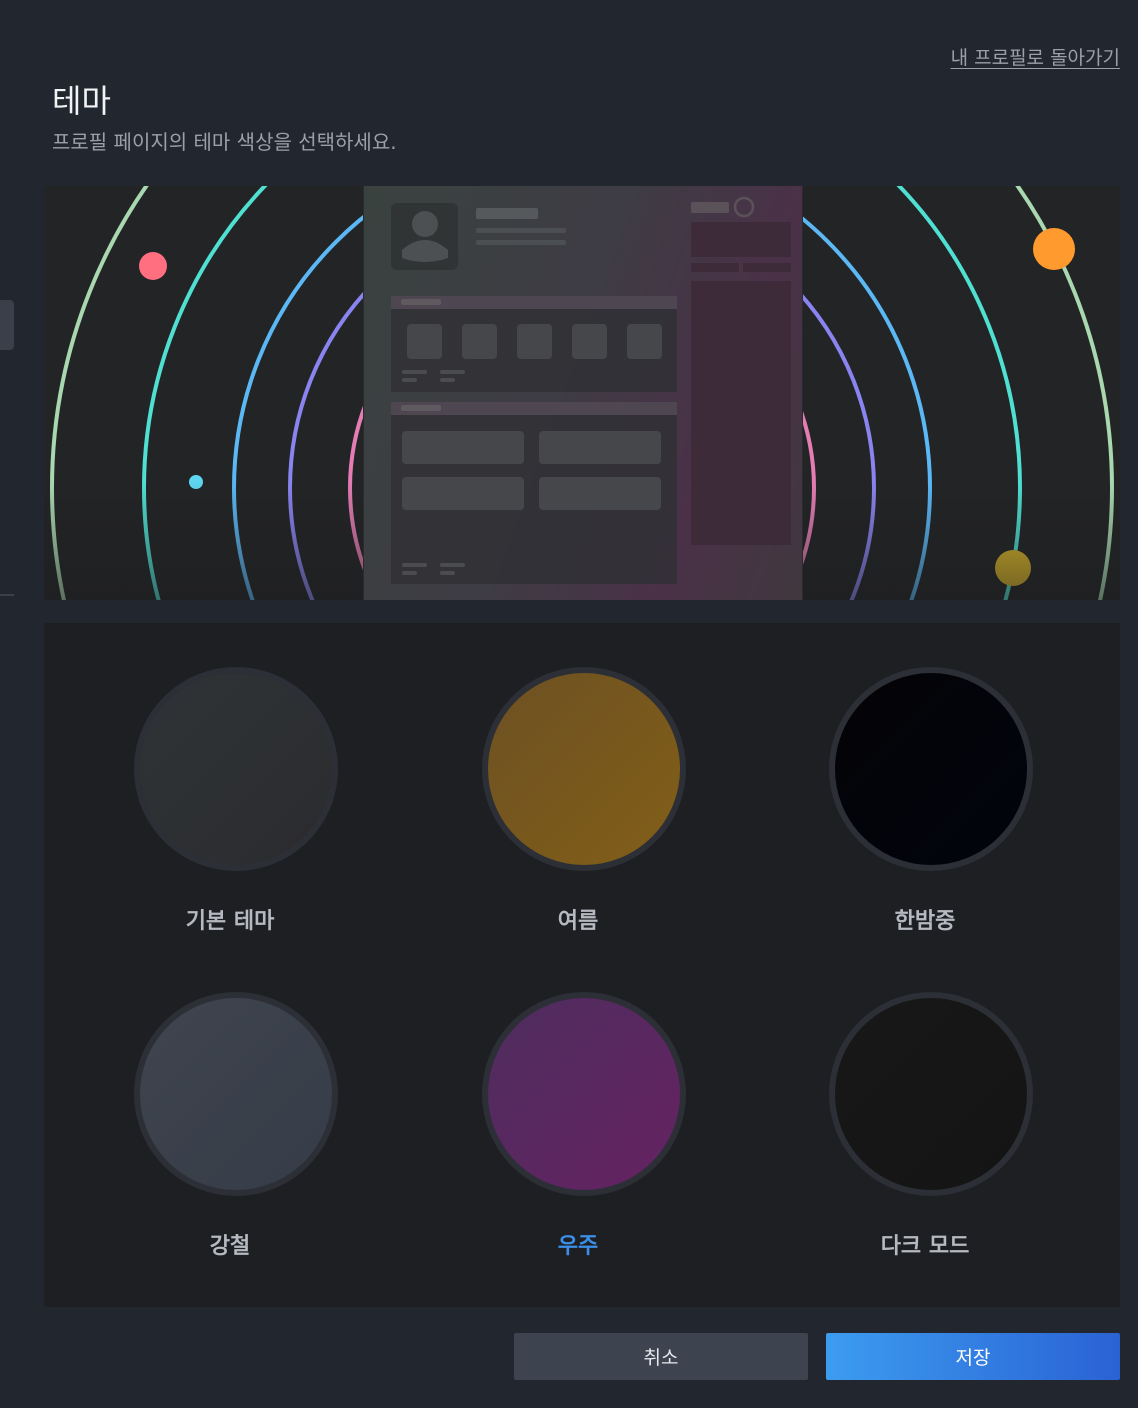 This screenshot has height=1408, width=1138. I want to click on theme-option-cosmos: 우주, so click(582, 1103).